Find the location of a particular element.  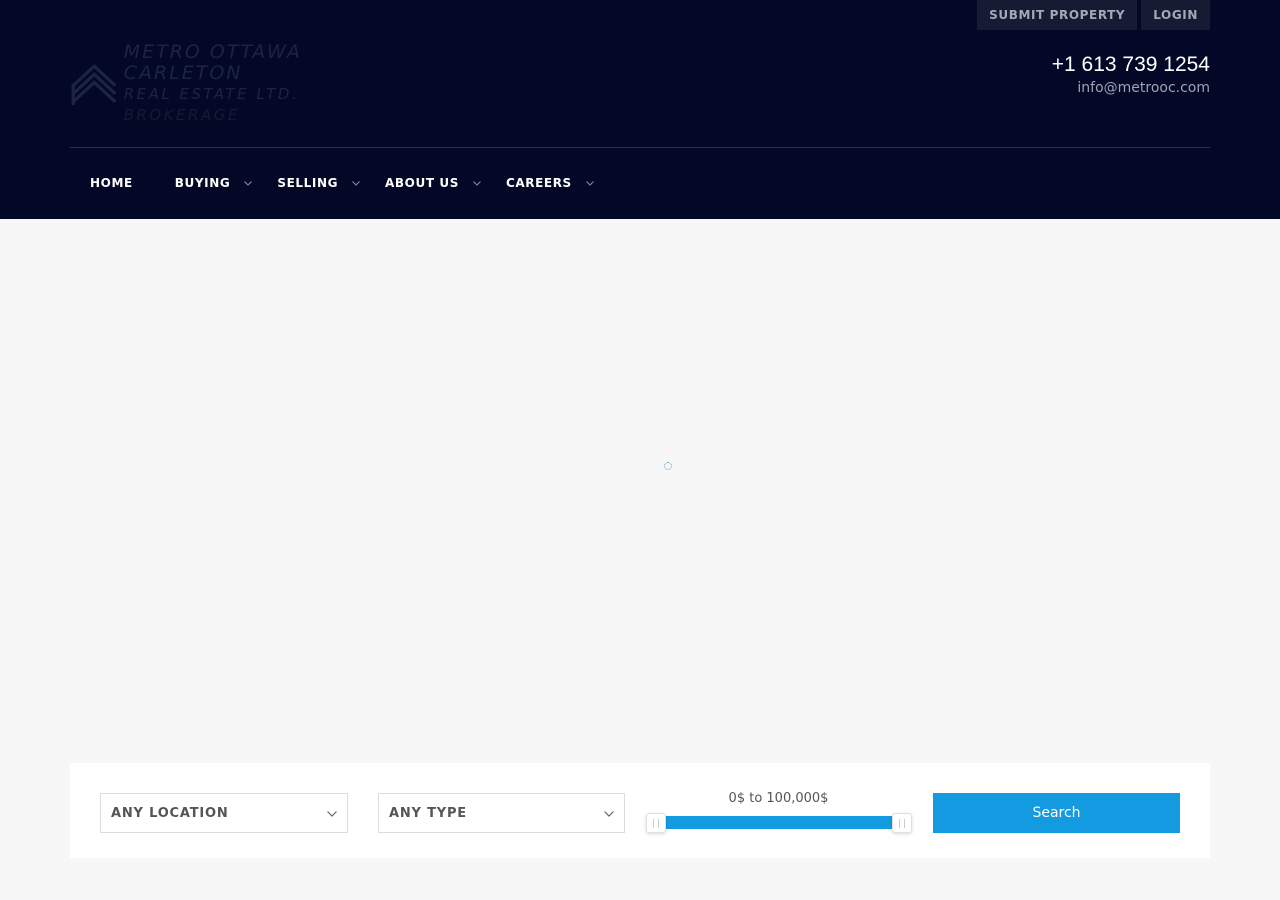

price-slider-min-handle is located at coordinates (656, 823).